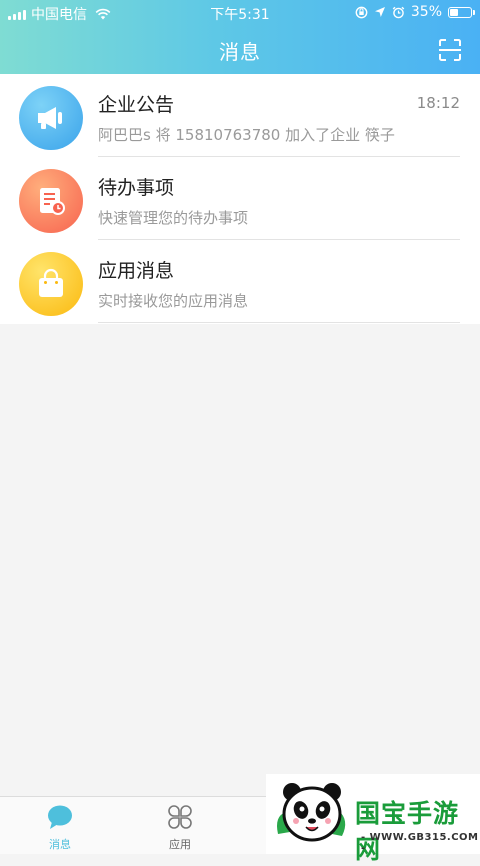 This screenshot has width=480, height=866. What do you see at coordinates (180, 817) in the screenshot?
I see `four-leaf-apps-icon` at bounding box center [180, 817].